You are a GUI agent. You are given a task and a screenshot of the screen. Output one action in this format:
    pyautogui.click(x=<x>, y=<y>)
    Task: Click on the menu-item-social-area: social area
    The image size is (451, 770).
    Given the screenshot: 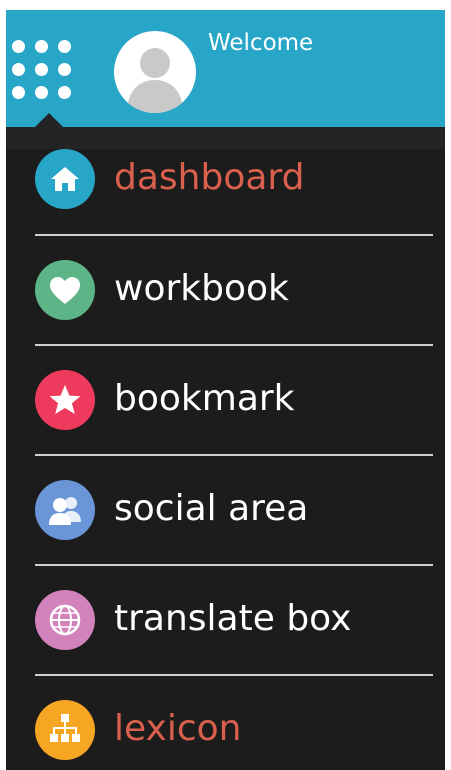 What is the action you would take?
    pyautogui.click(x=225, y=511)
    